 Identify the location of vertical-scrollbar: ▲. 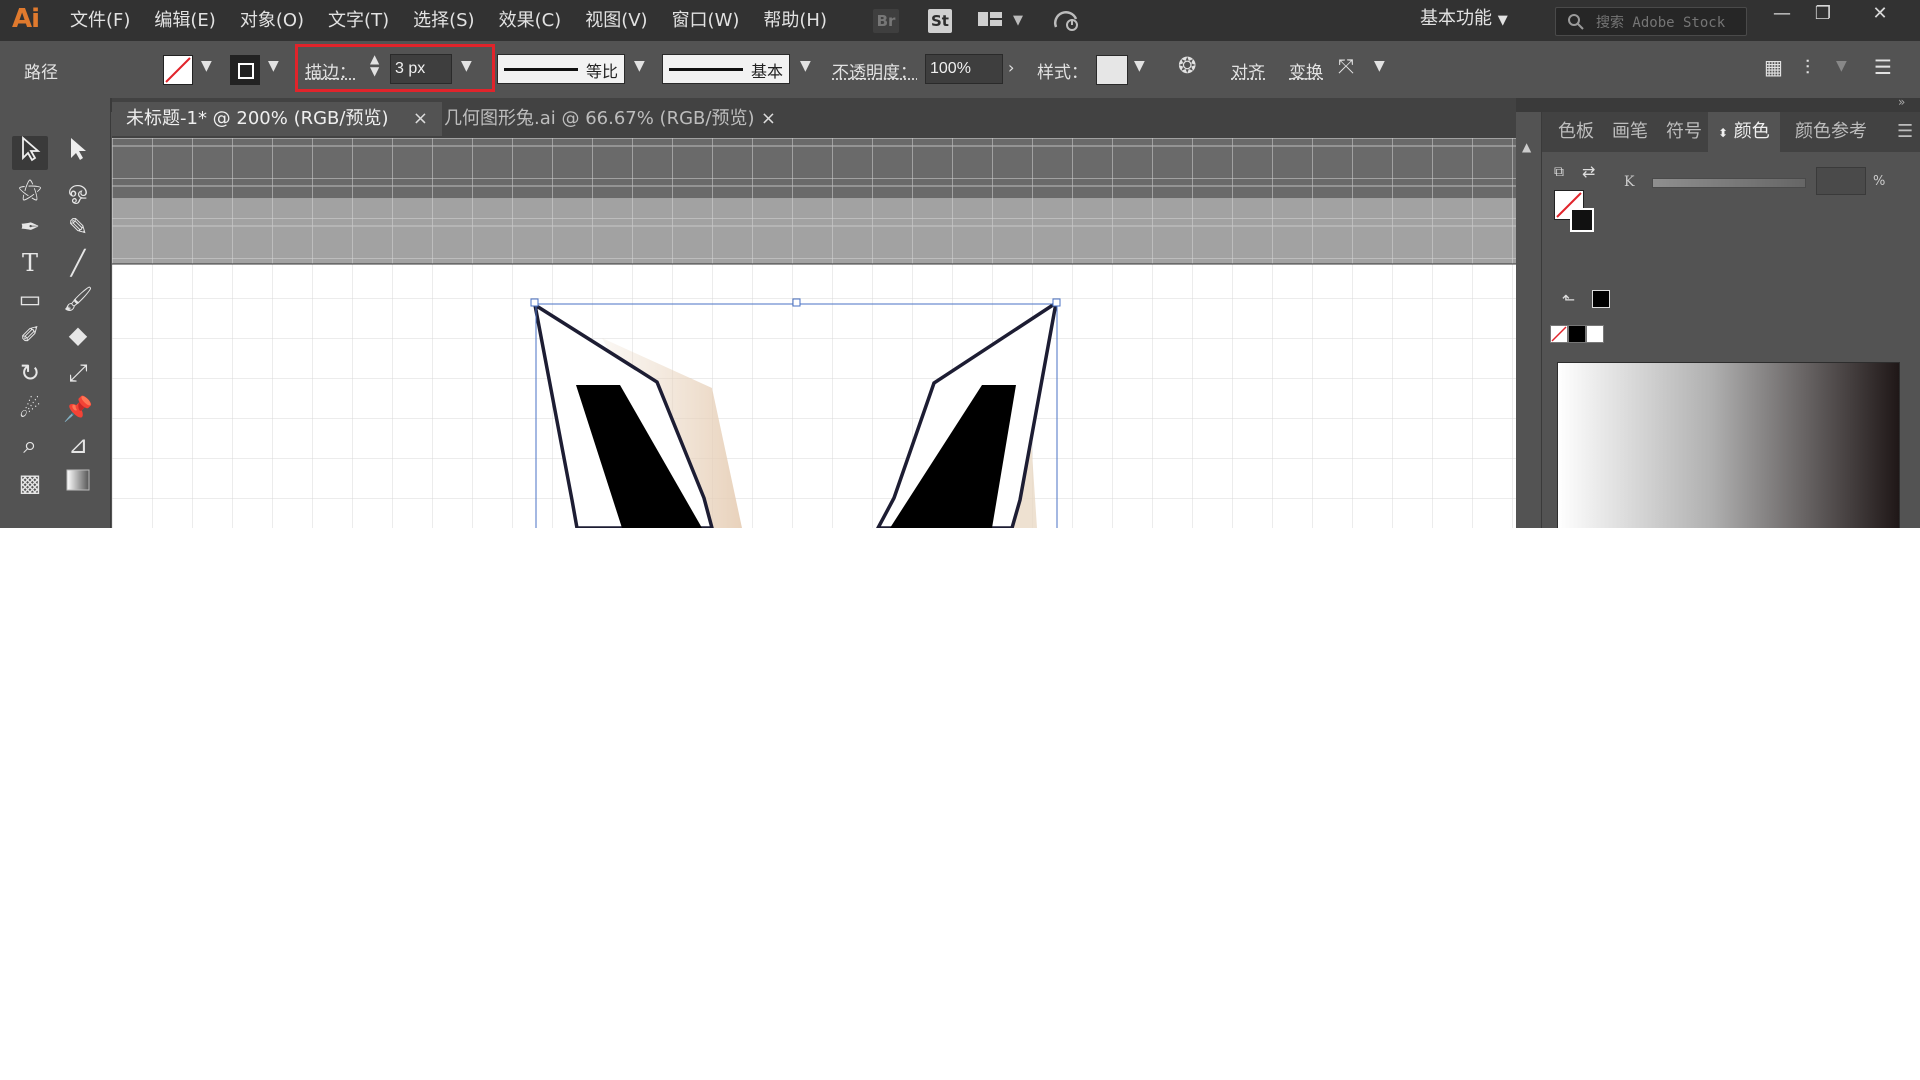
(1528, 326).